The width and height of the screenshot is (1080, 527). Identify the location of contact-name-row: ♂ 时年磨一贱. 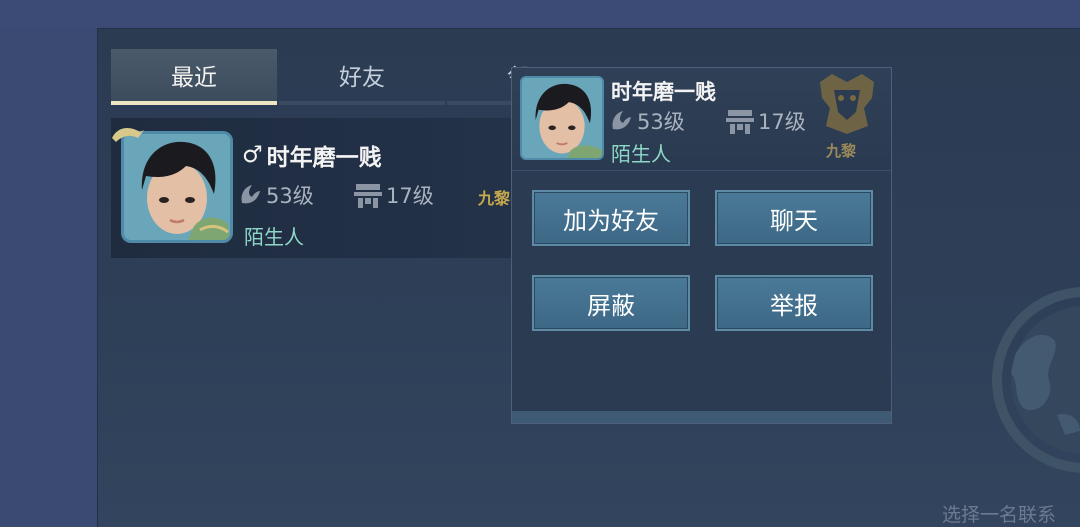
(312, 155).